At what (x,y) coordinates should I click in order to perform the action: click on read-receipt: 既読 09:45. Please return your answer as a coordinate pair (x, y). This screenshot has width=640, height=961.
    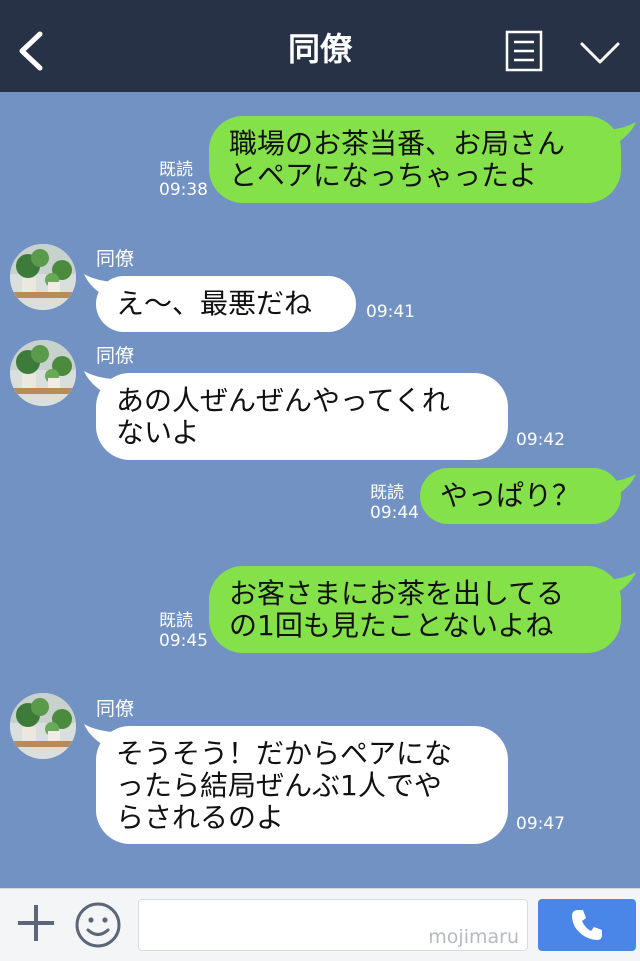
    Looking at the image, I should click on (183, 631).